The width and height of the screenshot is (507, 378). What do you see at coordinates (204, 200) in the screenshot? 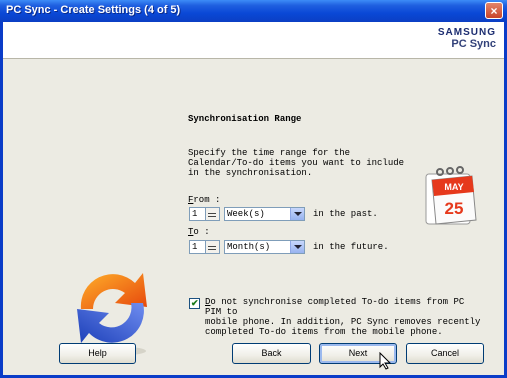
I see `from-label: From :` at bounding box center [204, 200].